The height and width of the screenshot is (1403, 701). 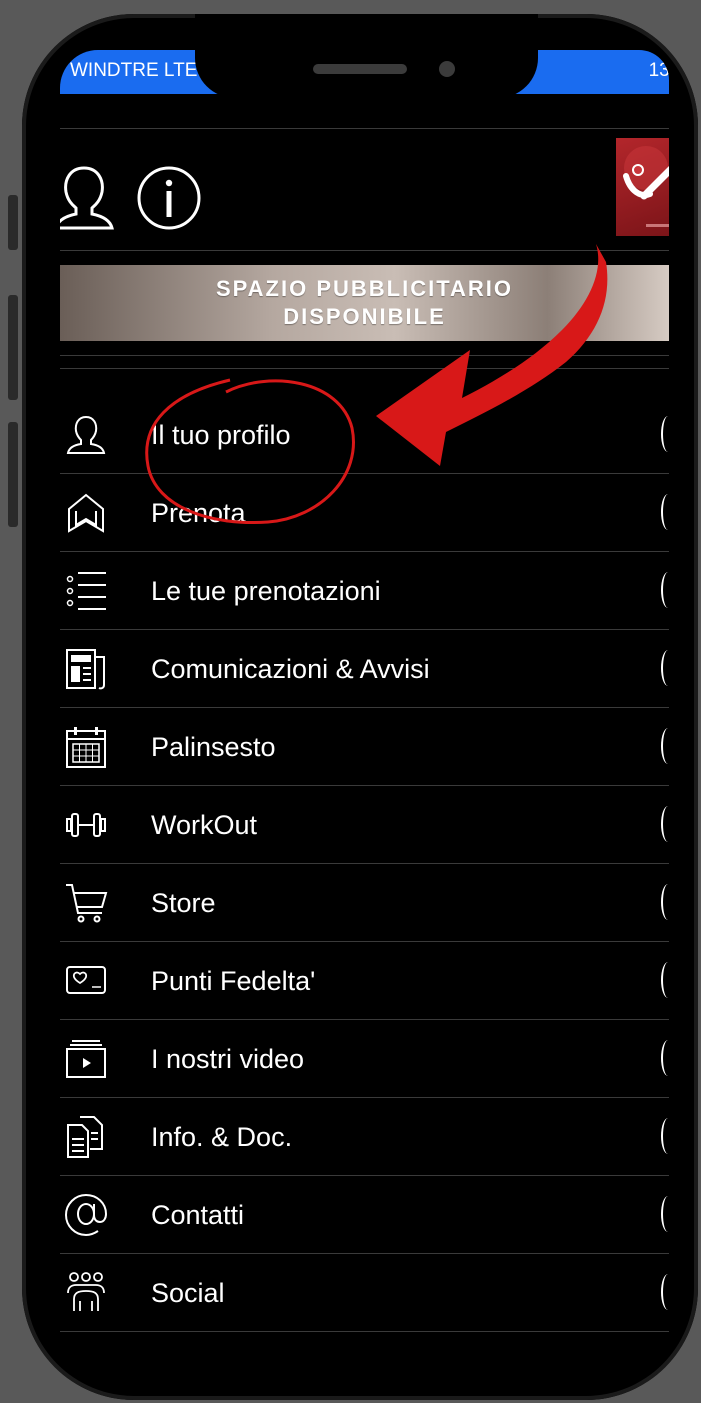 I want to click on loyalty-card-icon, so click(x=86, y=981).